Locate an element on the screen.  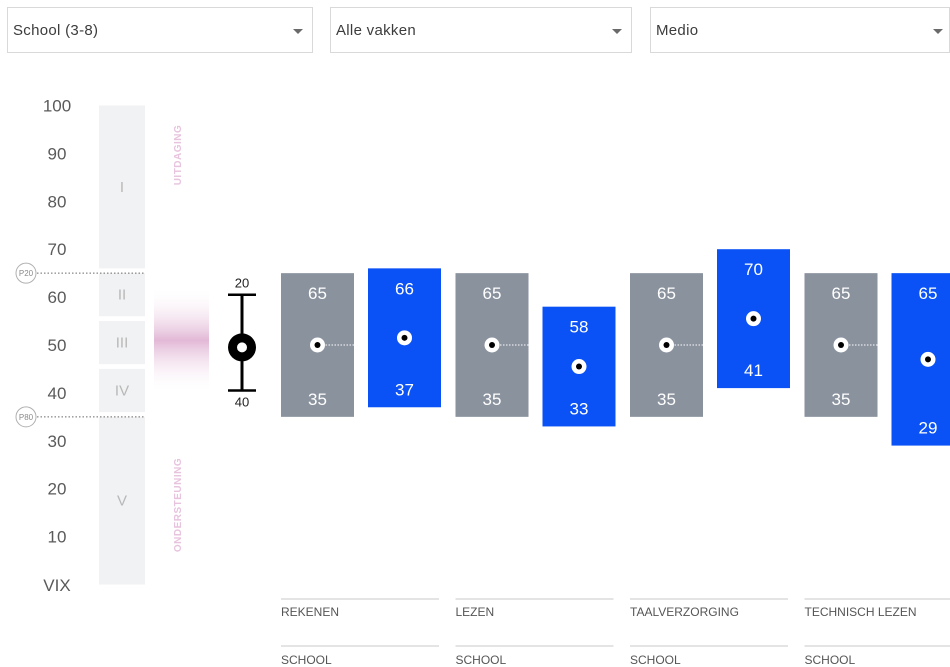
legend-top-label: 20 is located at coordinates (242, 283).